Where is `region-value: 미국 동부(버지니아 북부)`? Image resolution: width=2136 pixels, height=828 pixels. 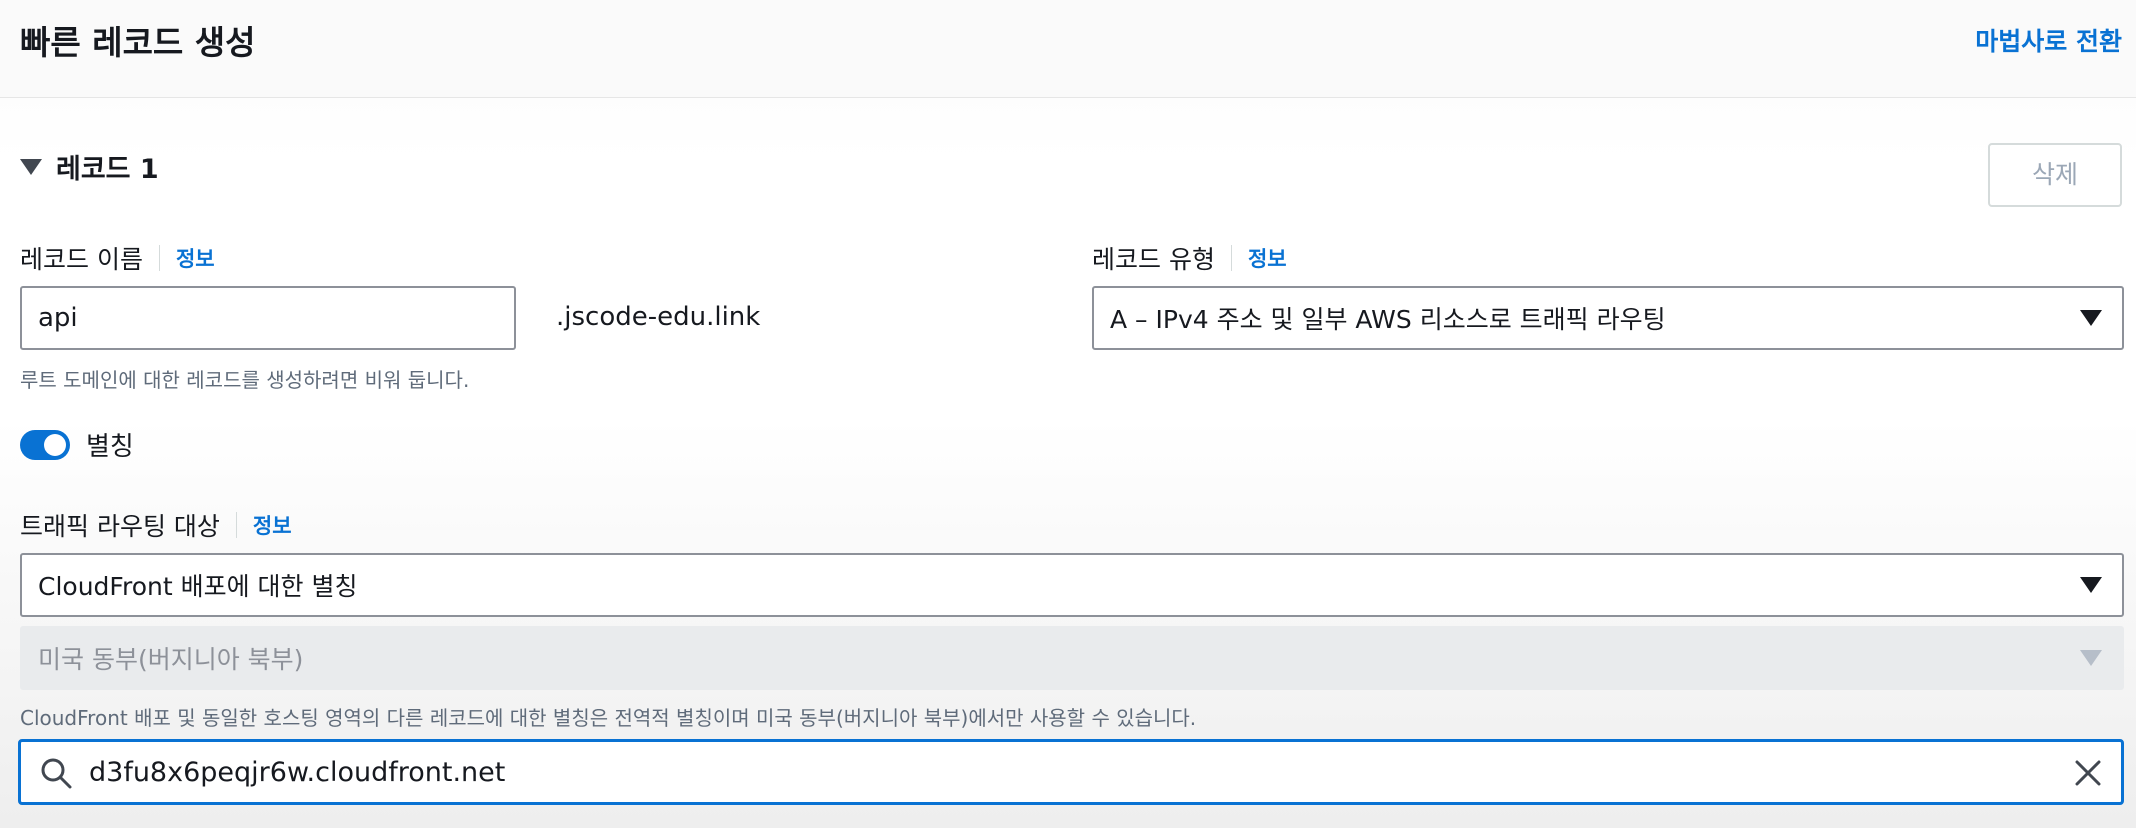 region-value: 미국 동부(버지니아 북부) is located at coordinates (171, 659).